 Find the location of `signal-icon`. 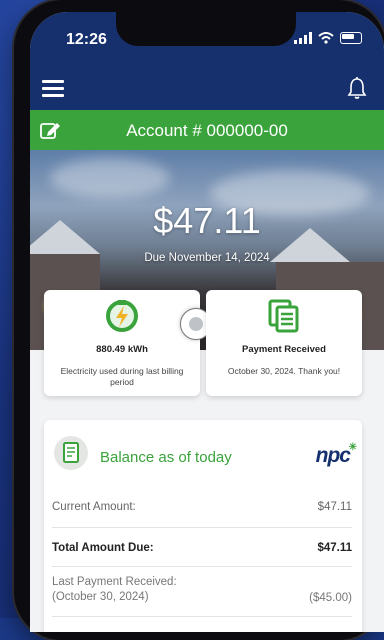

signal-icon is located at coordinates (303, 38).